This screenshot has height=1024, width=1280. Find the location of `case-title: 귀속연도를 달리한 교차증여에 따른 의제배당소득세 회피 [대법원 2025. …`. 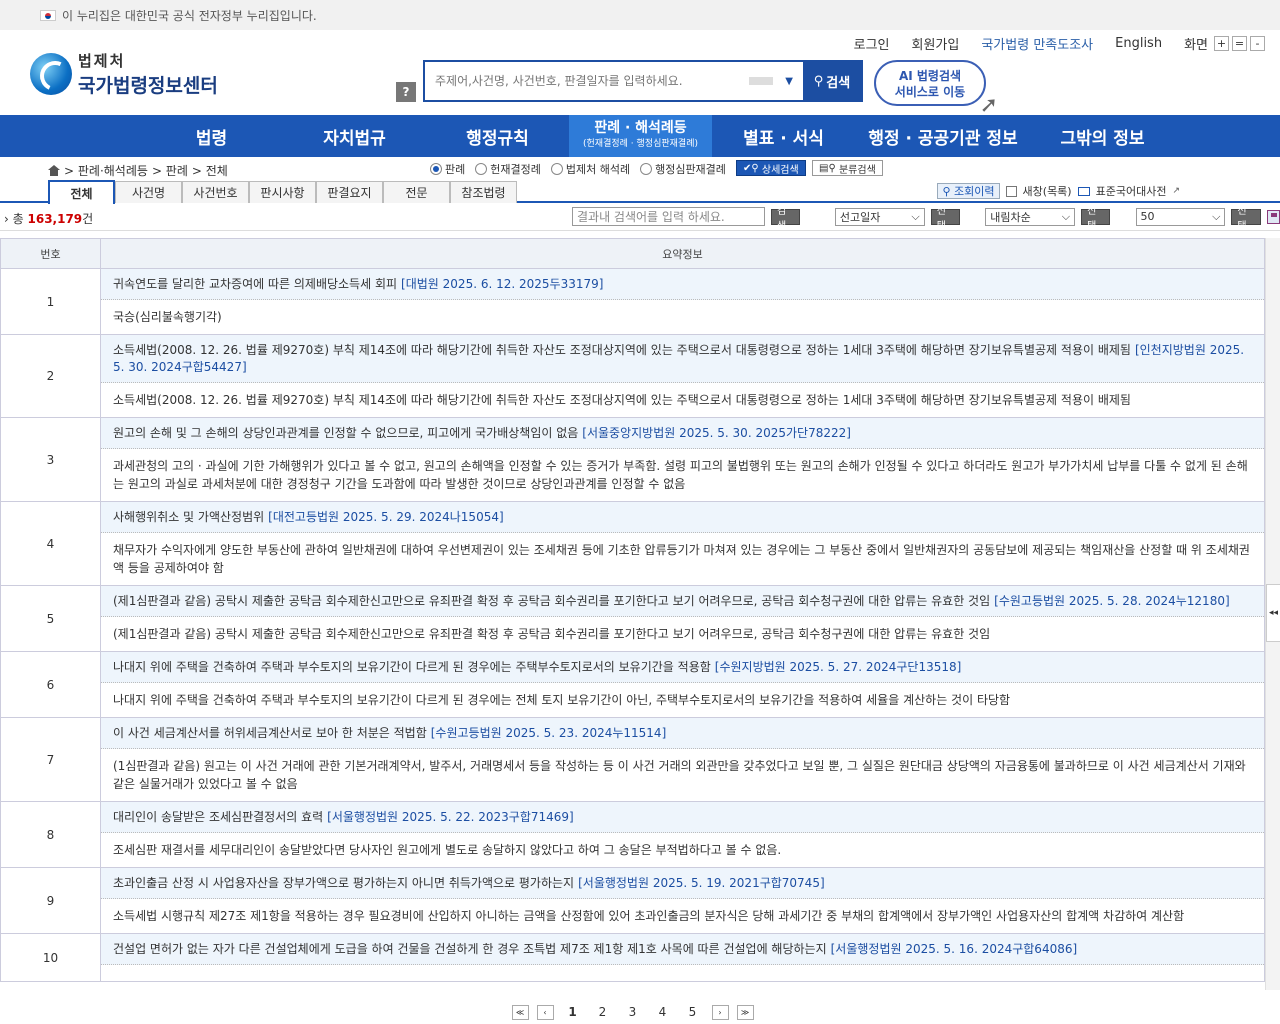

case-title: 귀속연도를 달리한 교차증여에 따른 의제배당소득세 회피 [대법원 2025. … is located at coordinates (682, 284).